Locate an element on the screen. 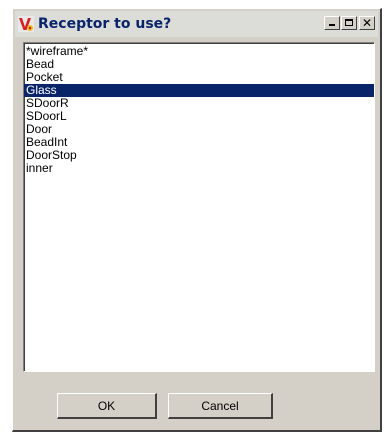 This screenshot has width=384, height=432. dialog-title: Receptor to use? is located at coordinates (105, 24).